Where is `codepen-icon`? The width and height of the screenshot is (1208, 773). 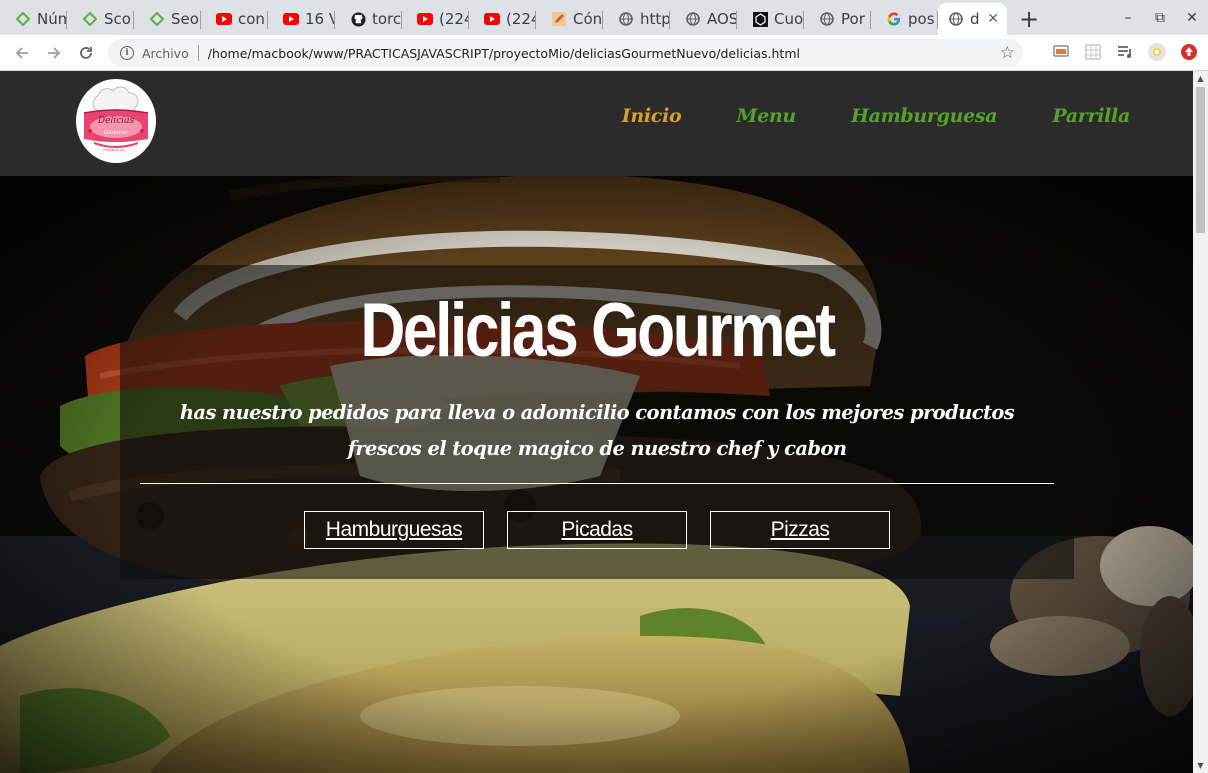
codepen-icon is located at coordinates (760, 19).